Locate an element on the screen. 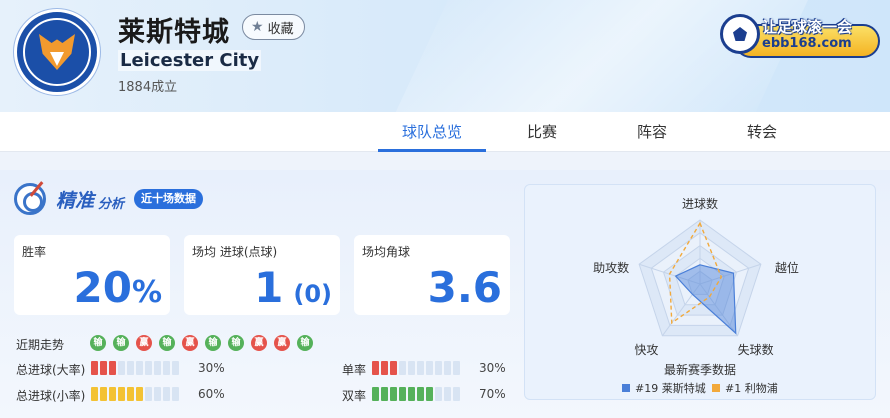 Image resolution: width=890 pixels, height=418 pixels. legend-item-liverpool: #1 利物浦 is located at coordinates (745, 388).